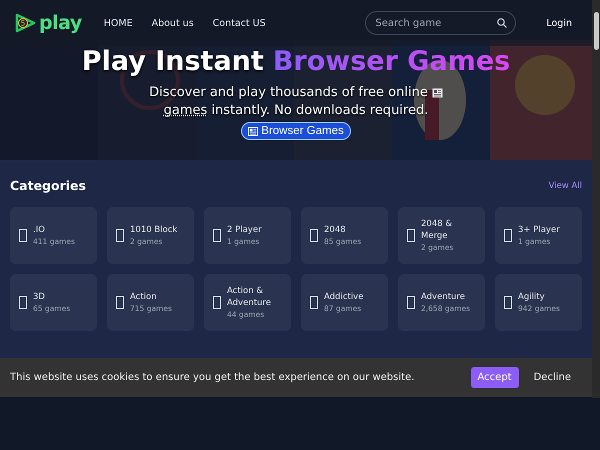 This screenshot has height=450, width=600. Describe the element at coordinates (39, 296) in the screenshot. I see `category-name: 3D` at that location.